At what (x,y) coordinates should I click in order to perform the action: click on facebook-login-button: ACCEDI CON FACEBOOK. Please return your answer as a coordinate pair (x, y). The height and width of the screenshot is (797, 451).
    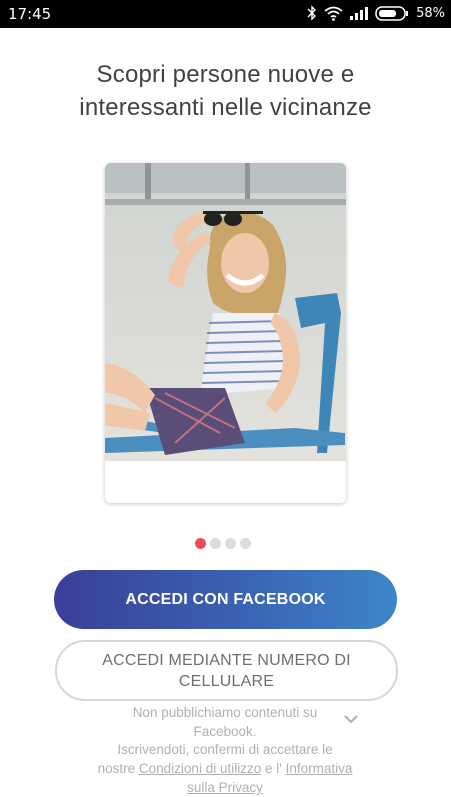
    Looking at the image, I should click on (225, 599).